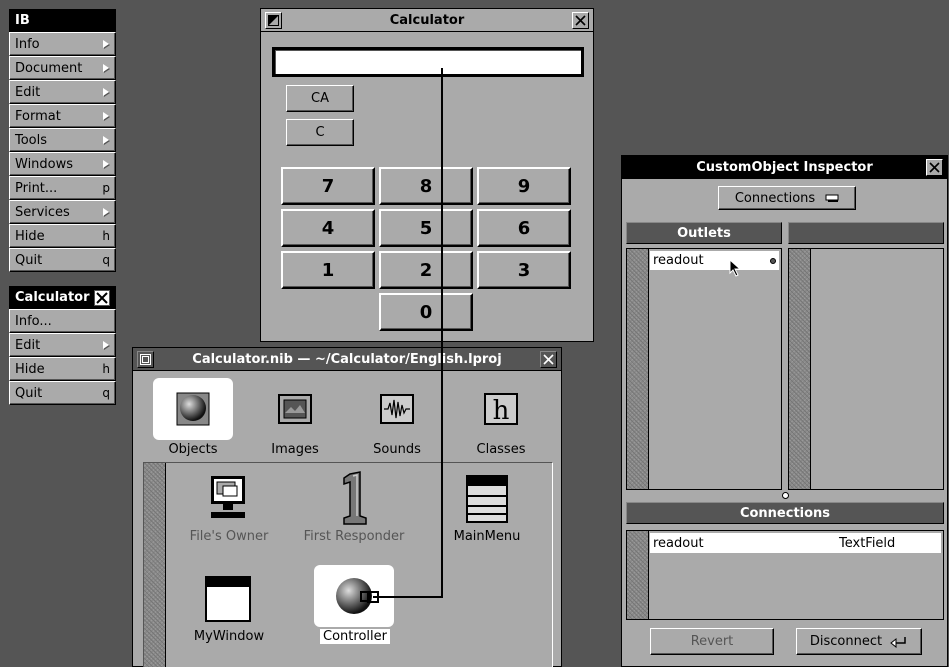 This screenshot has height=667, width=949. Describe the element at coordinates (787, 198) in the screenshot. I see `inspector-mode-popup: Connections` at that location.